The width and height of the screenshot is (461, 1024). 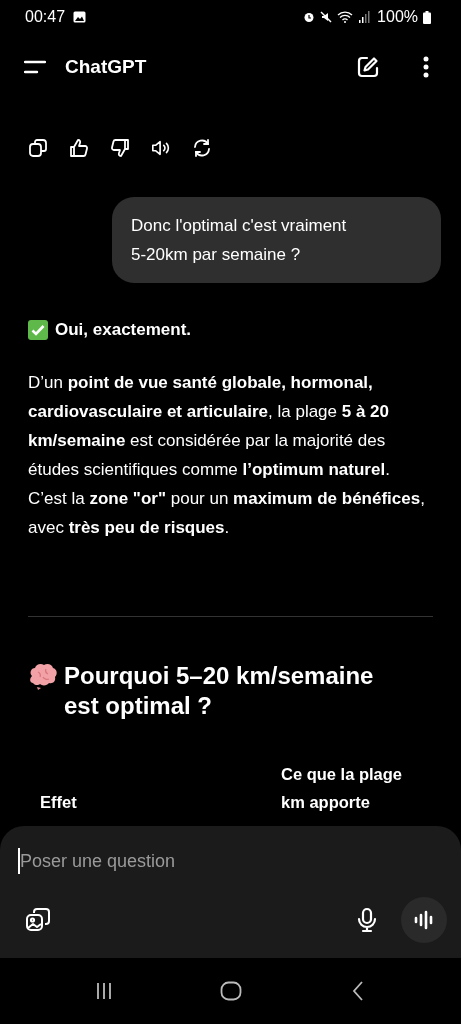 What do you see at coordinates (45, 17) in the screenshot?
I see `status-time: 00:47` at bounding box center [45, 17].